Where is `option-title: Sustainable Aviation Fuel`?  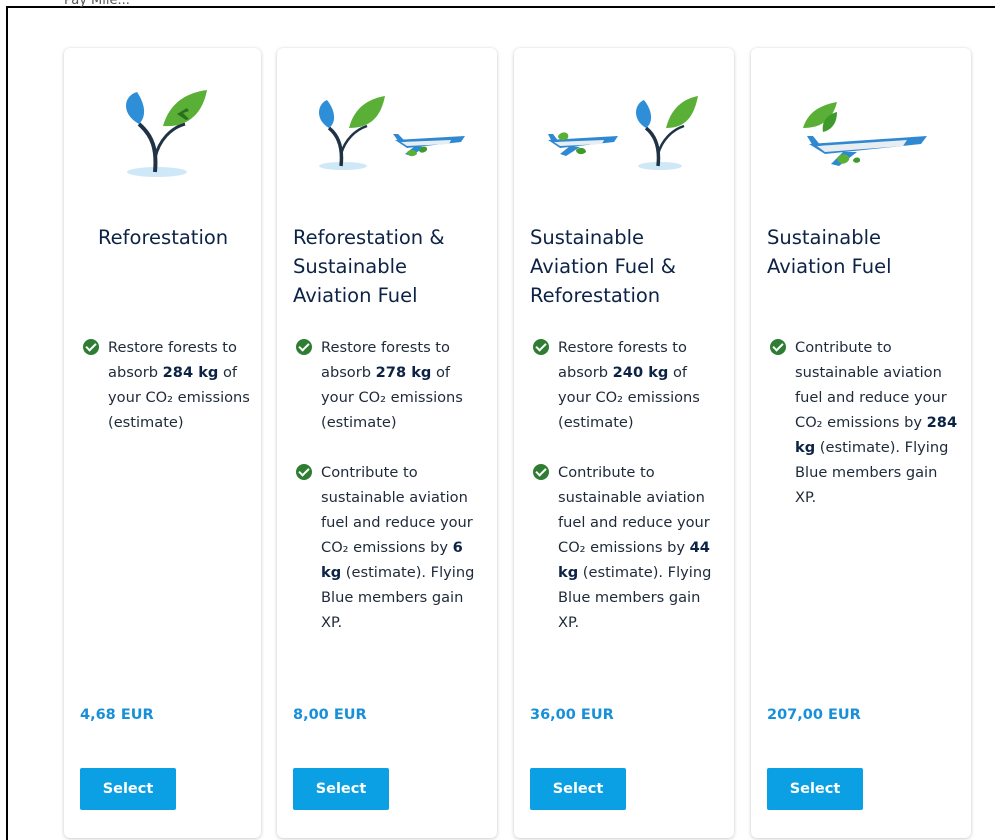
option-title: Sustainable Aviation Fuel is located at coordinates (862, 252).